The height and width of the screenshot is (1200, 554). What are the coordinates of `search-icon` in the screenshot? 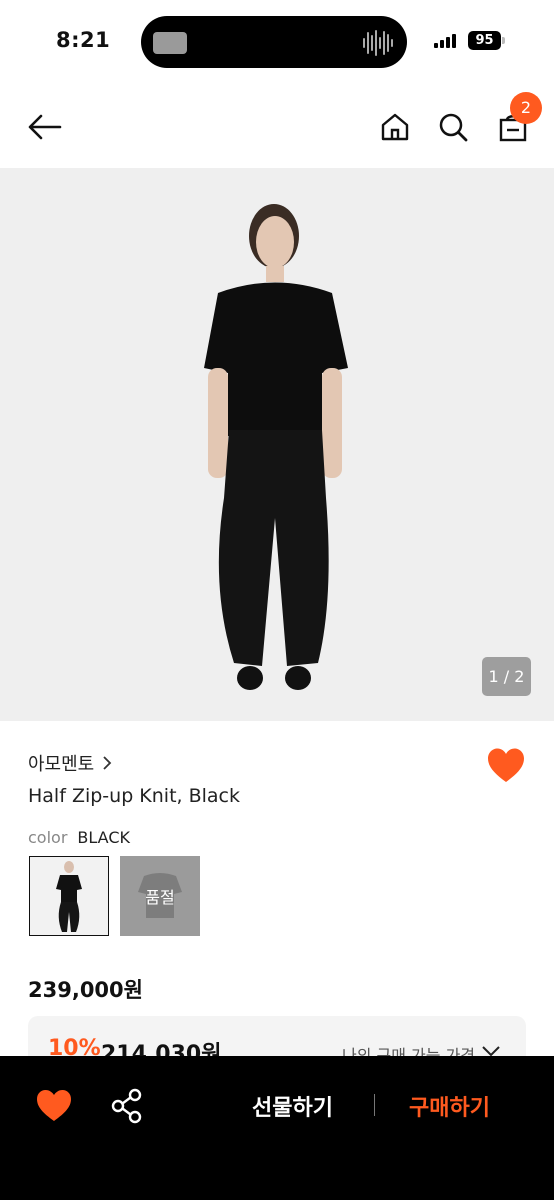 It's located at (453, 127).